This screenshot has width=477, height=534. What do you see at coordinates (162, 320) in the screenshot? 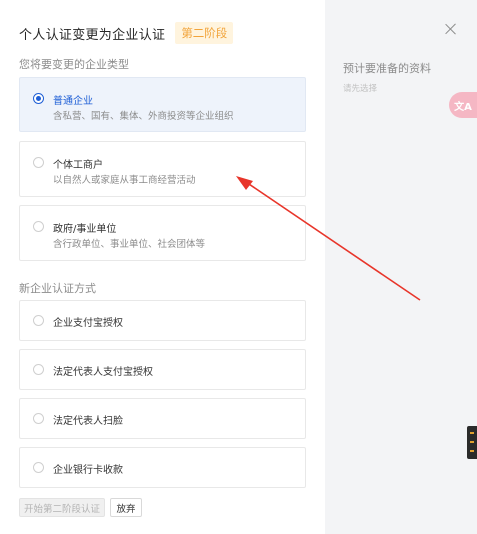
I see `auth-method-option-alipay-enterprise: 企业支付宝授权` at bounding box center [162, 320].